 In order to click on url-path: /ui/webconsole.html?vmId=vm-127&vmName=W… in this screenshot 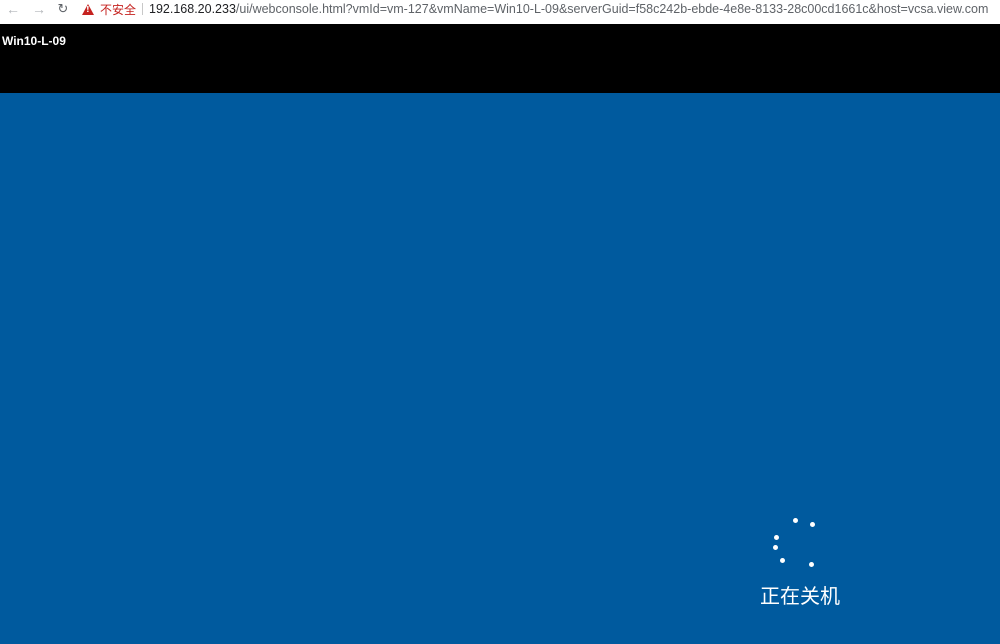, I will do `click(612, 9)`.